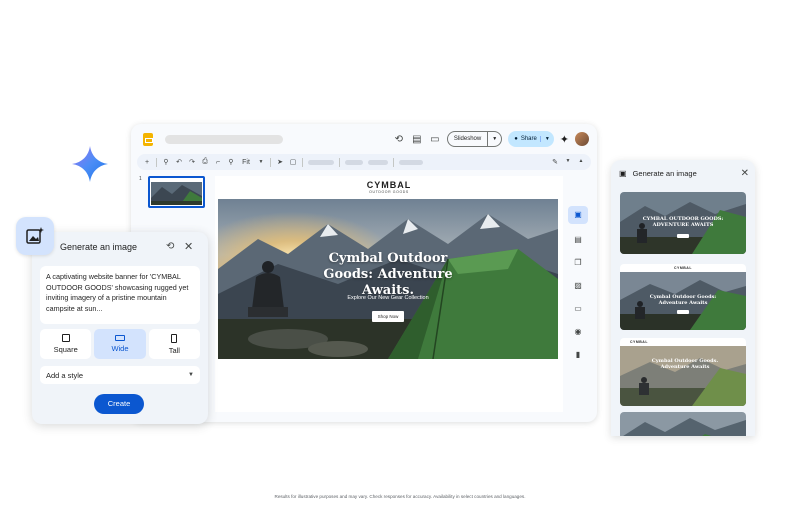 This screenshot has height=514, width=800. What do you see at coordinates (140, 179) in the screenshot?
I see `slide-number: 1` at bounding box center [140, 179].